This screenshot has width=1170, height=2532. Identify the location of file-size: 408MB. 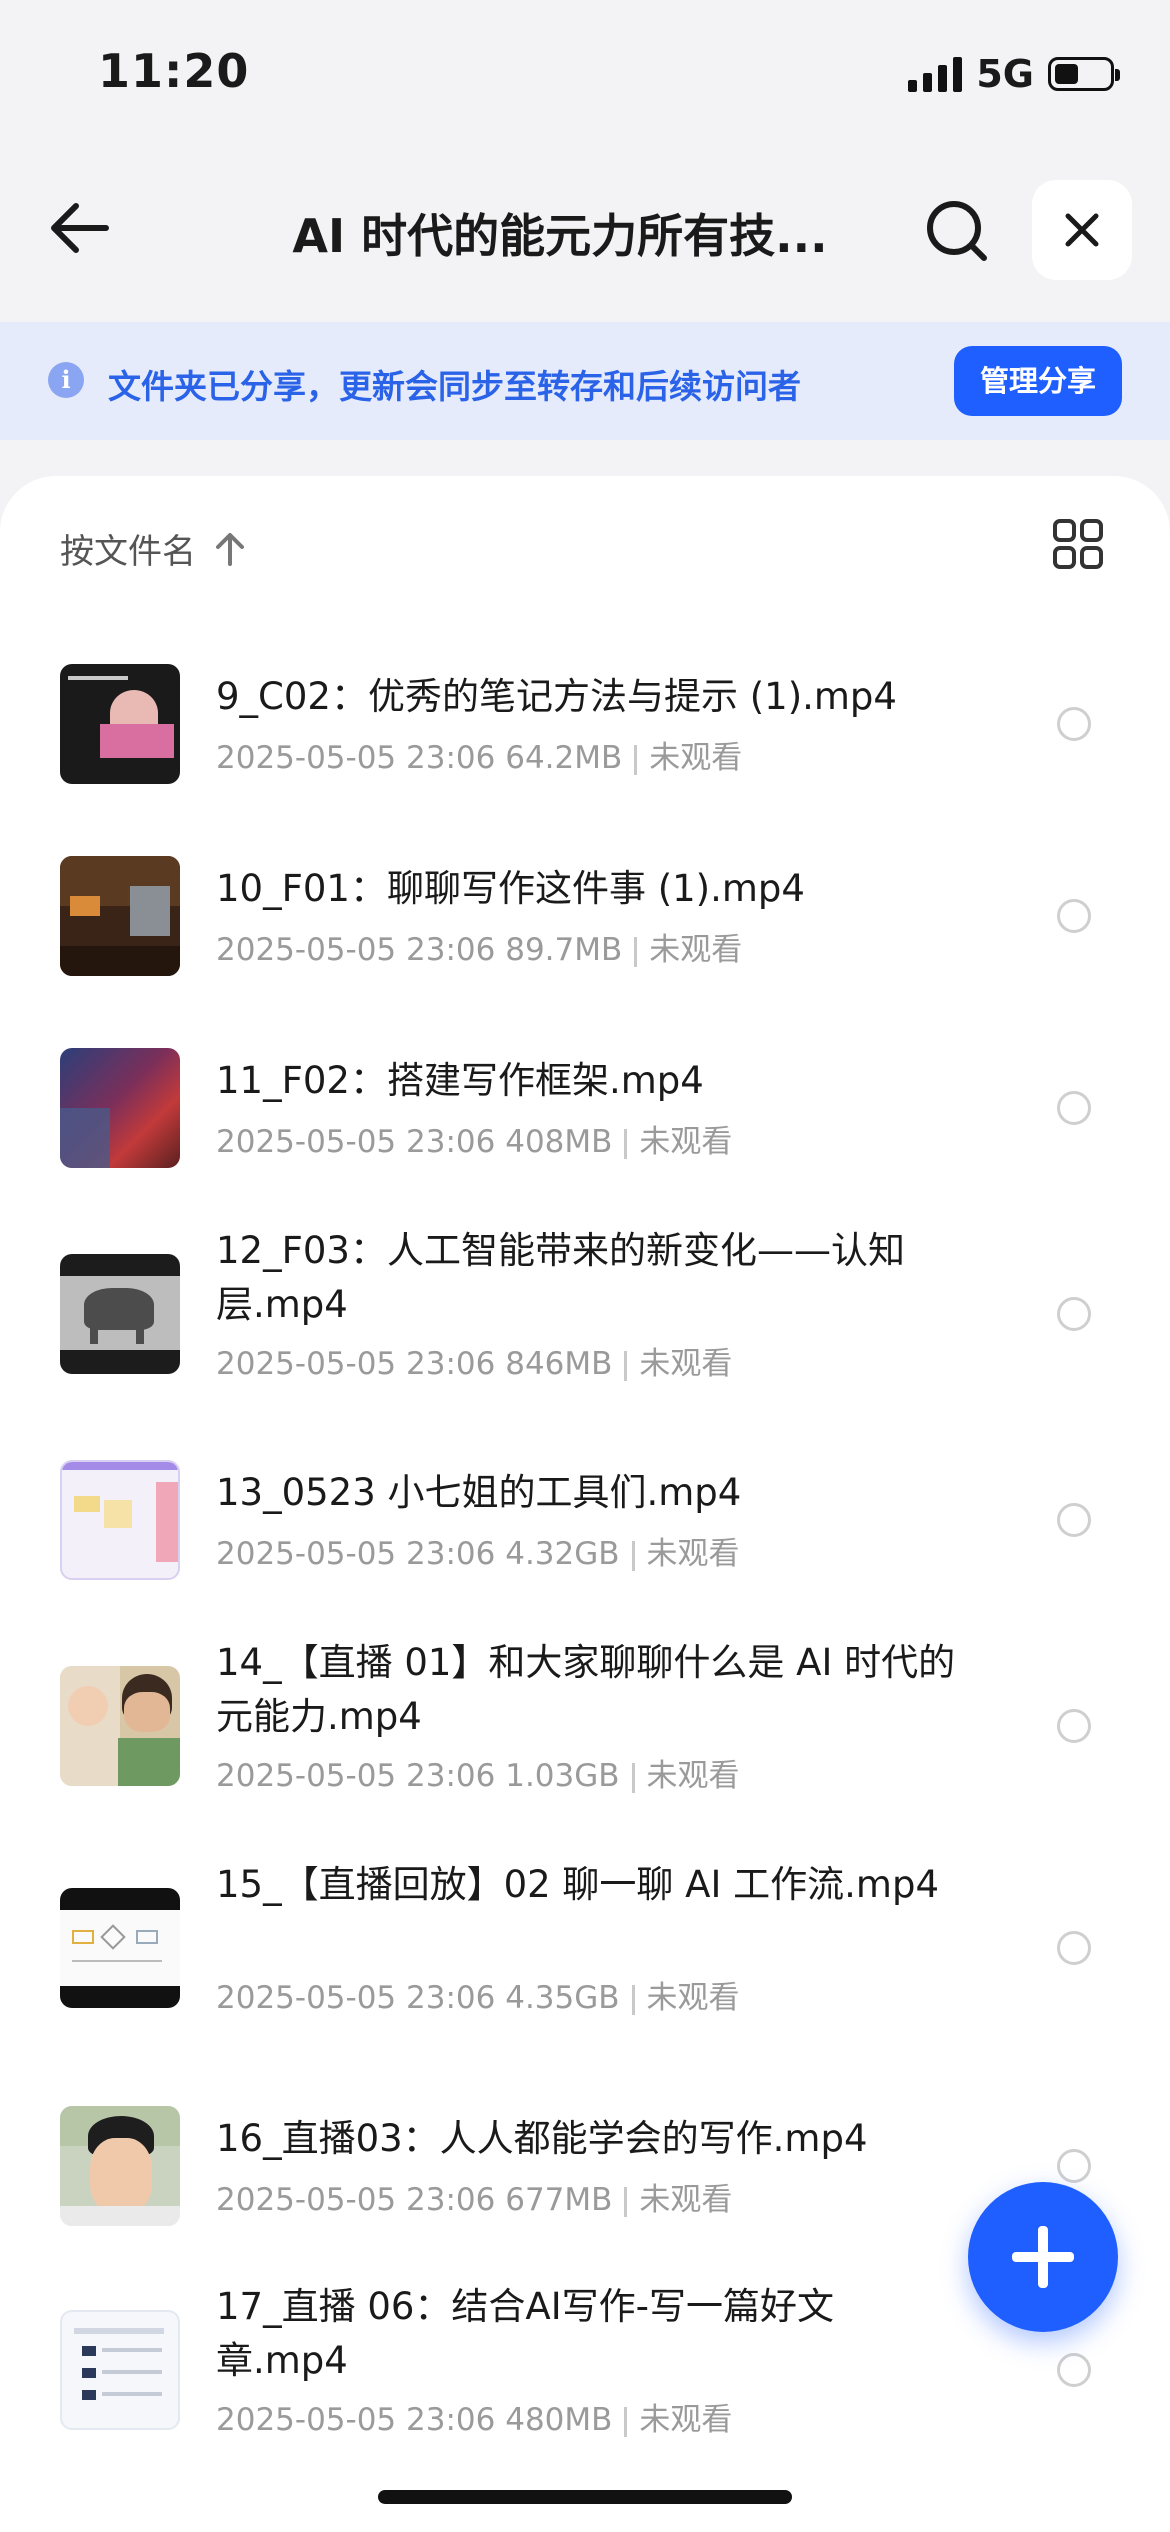
(559, 1142).